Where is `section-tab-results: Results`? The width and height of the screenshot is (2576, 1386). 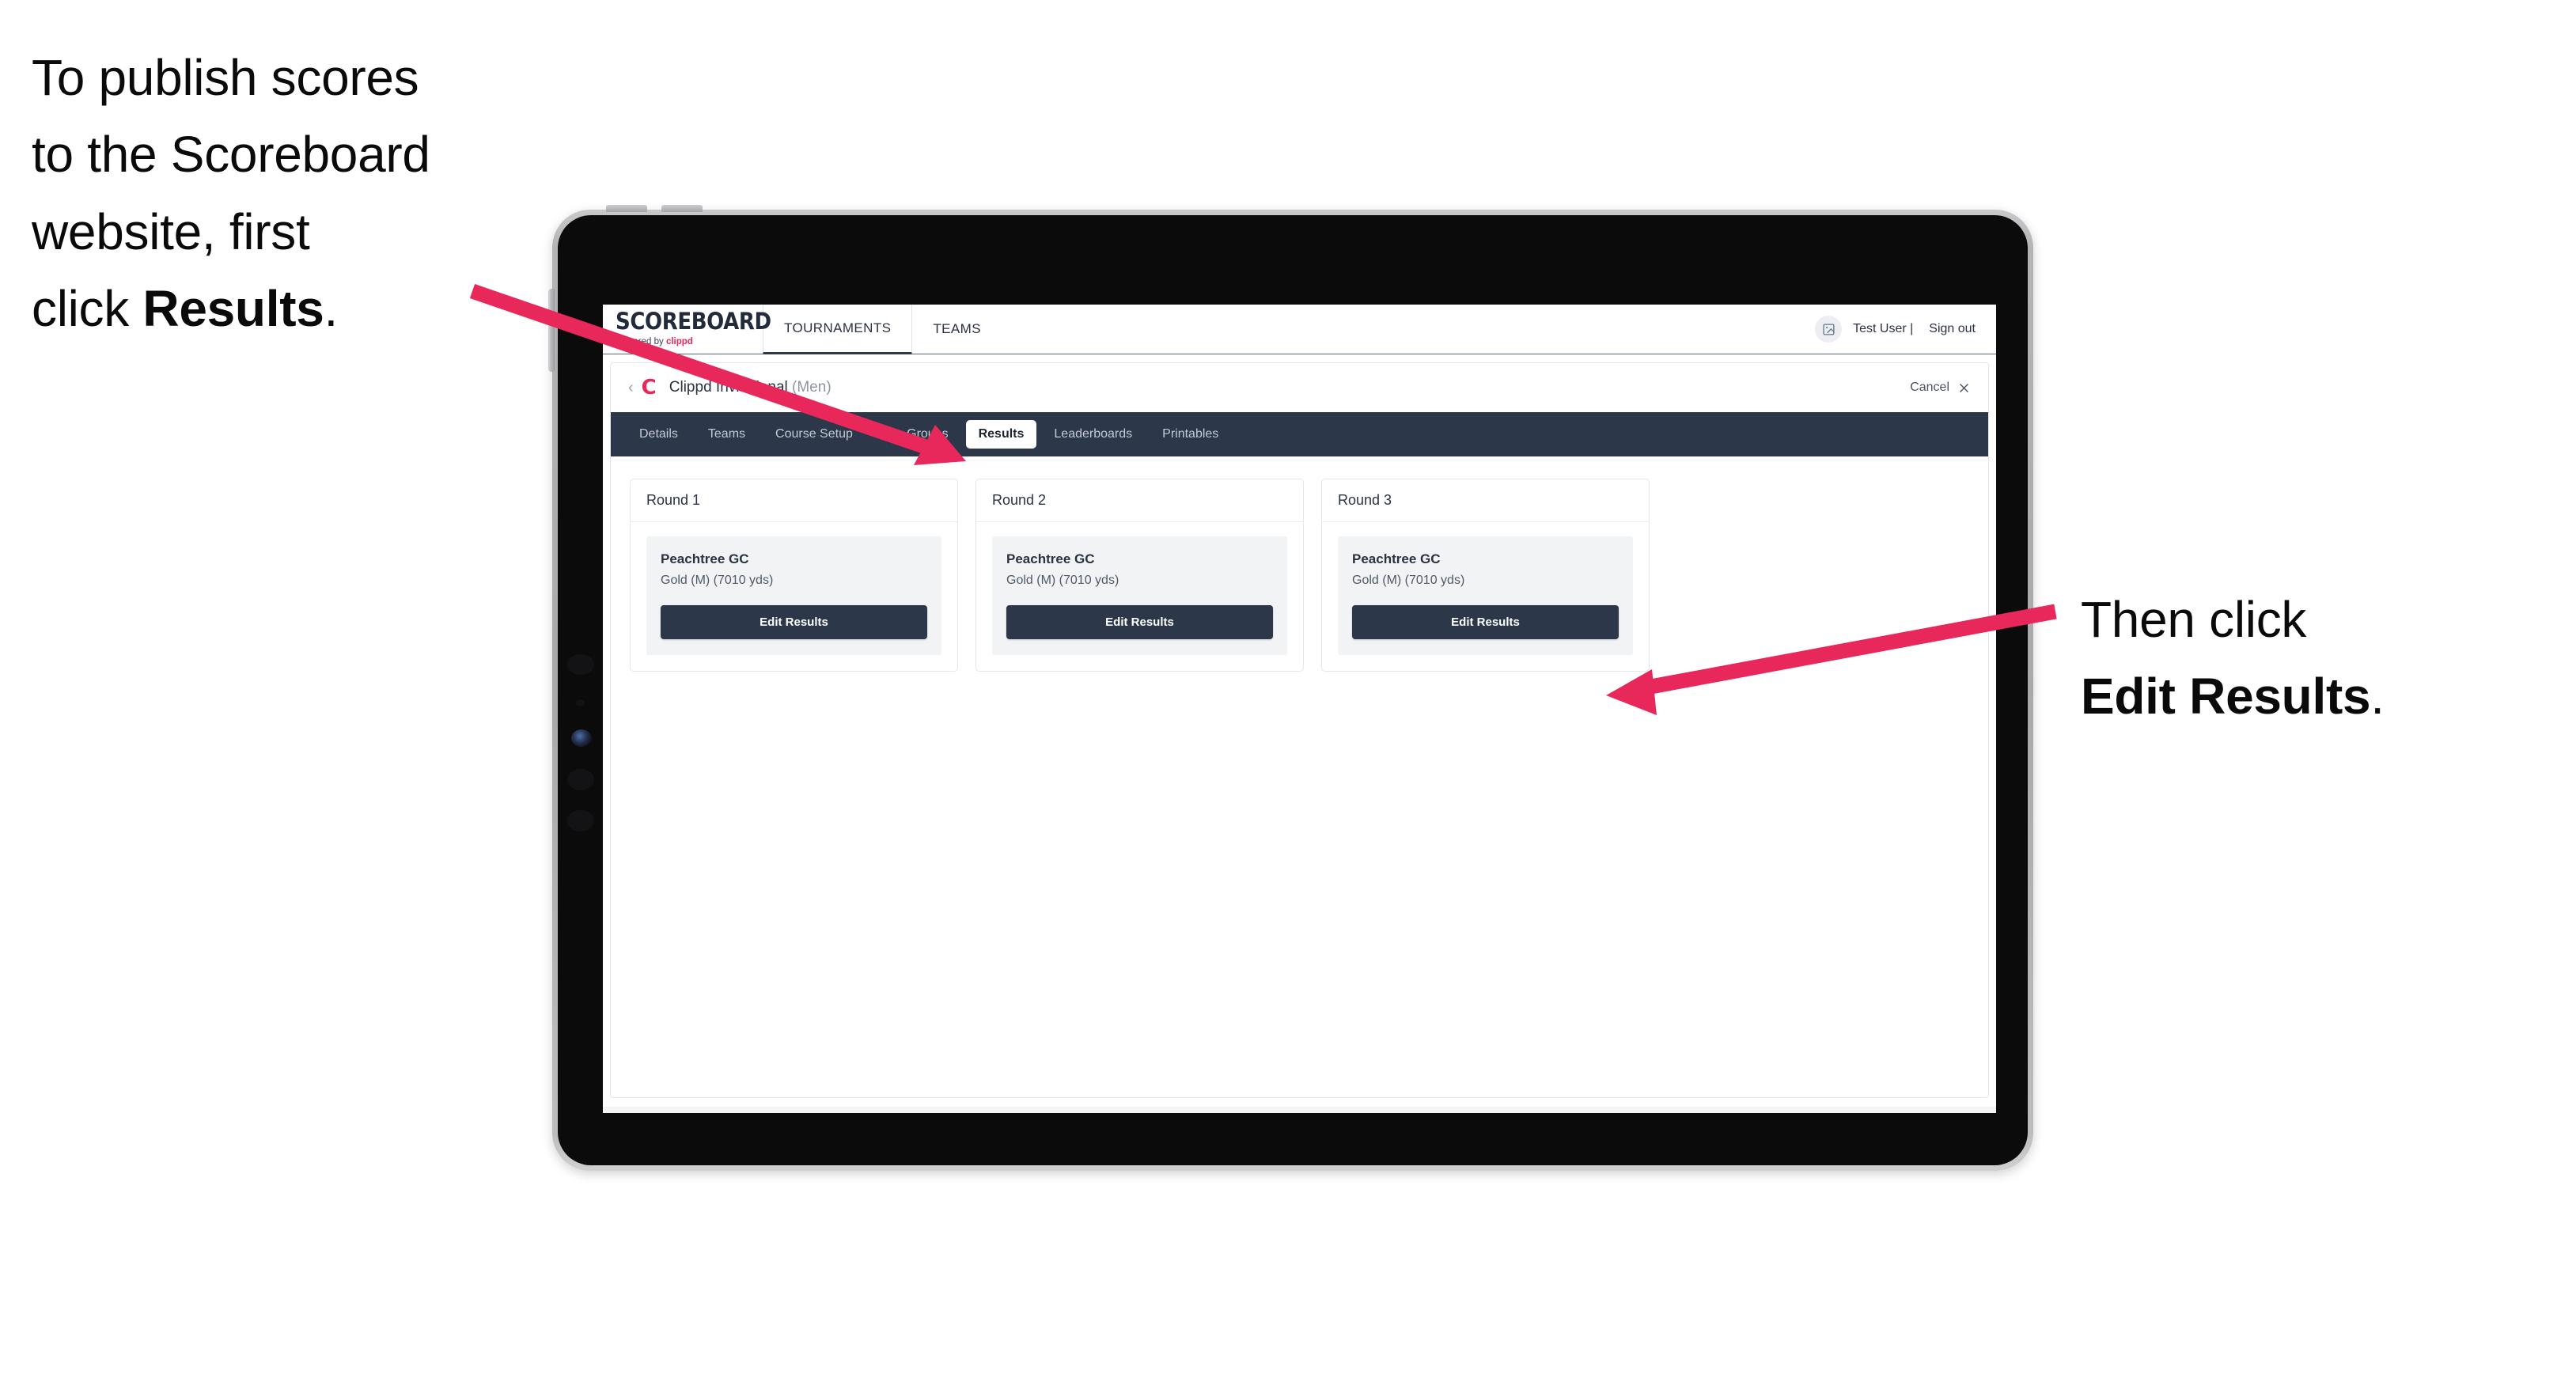 section-tab-results: Results is located at coordinates (1001, 435).